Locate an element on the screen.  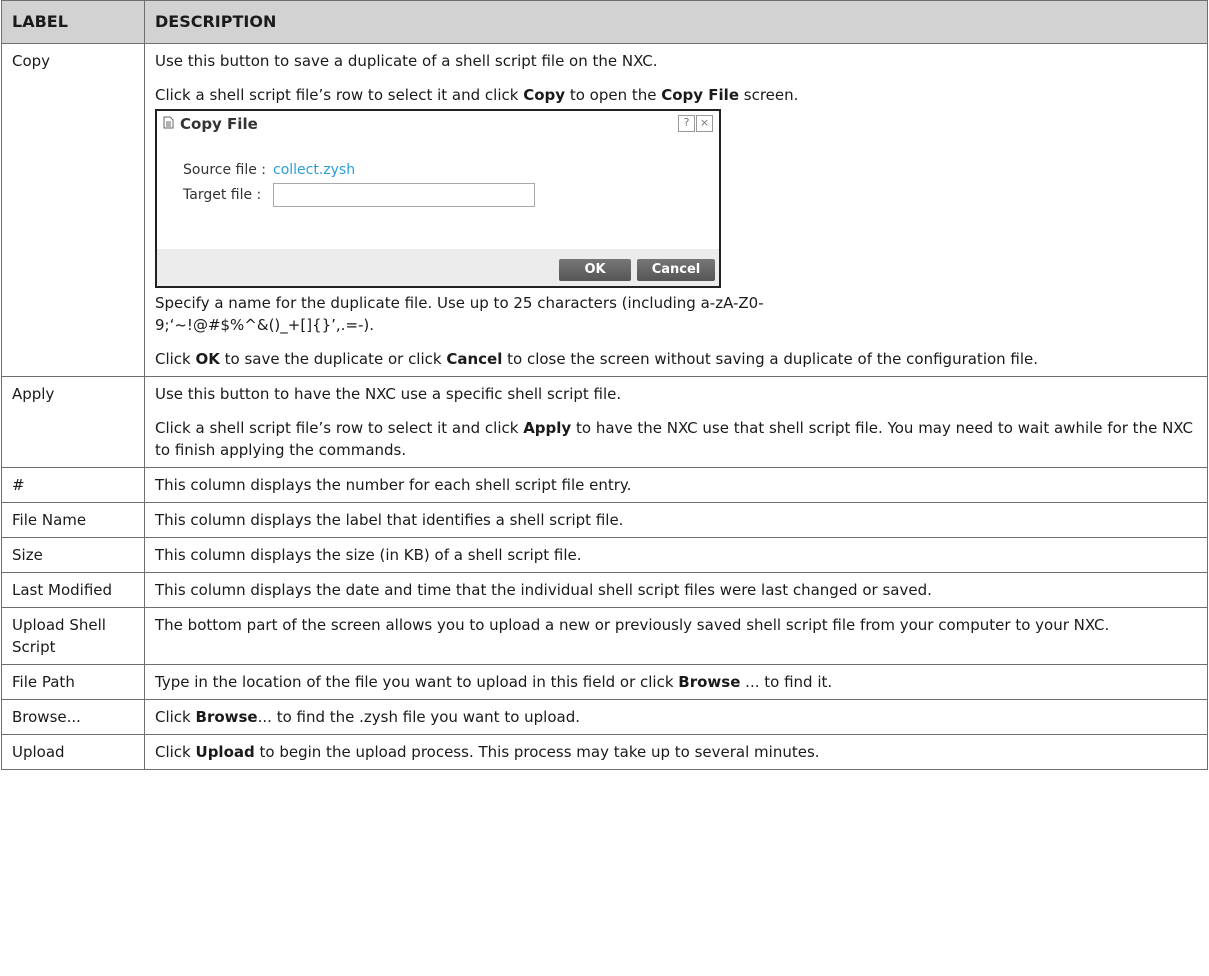
cancel-button: Cancel is located at coordinates (676, 270).